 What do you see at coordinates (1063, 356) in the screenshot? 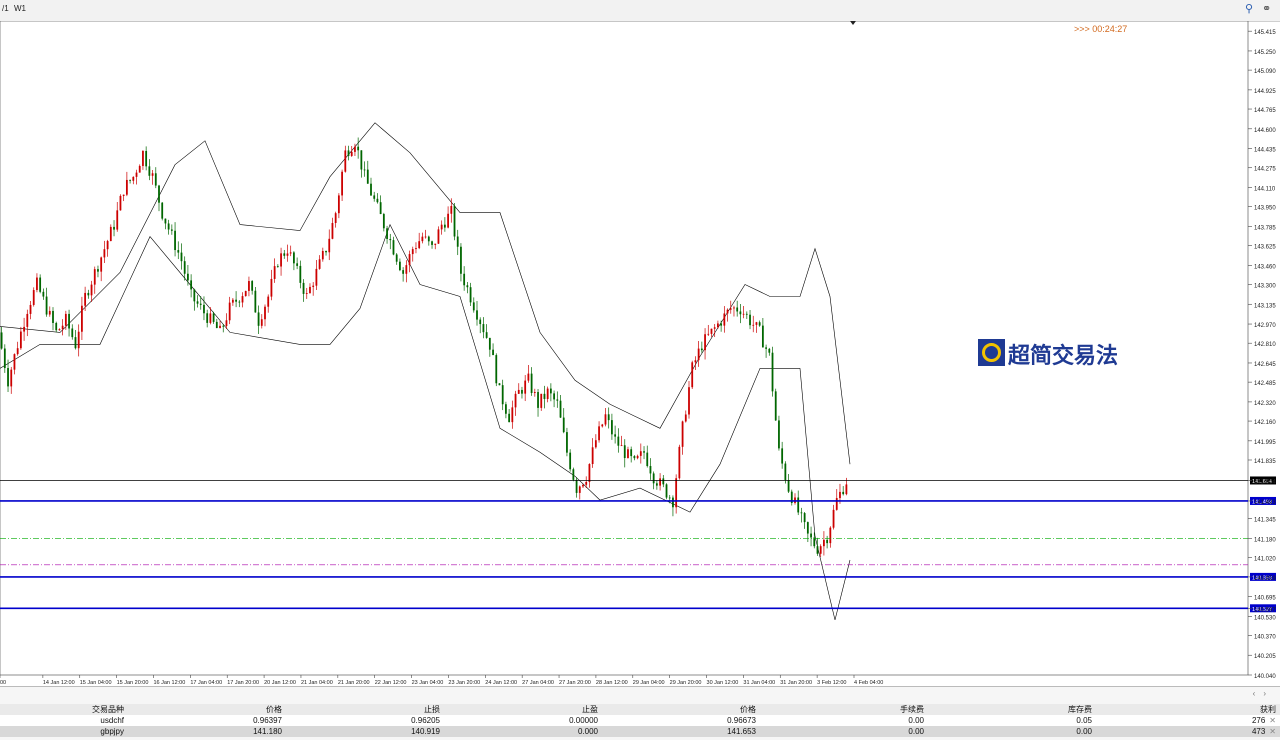
I see `watermark-text: 超简交易法` at bounding box center [1063, 356].